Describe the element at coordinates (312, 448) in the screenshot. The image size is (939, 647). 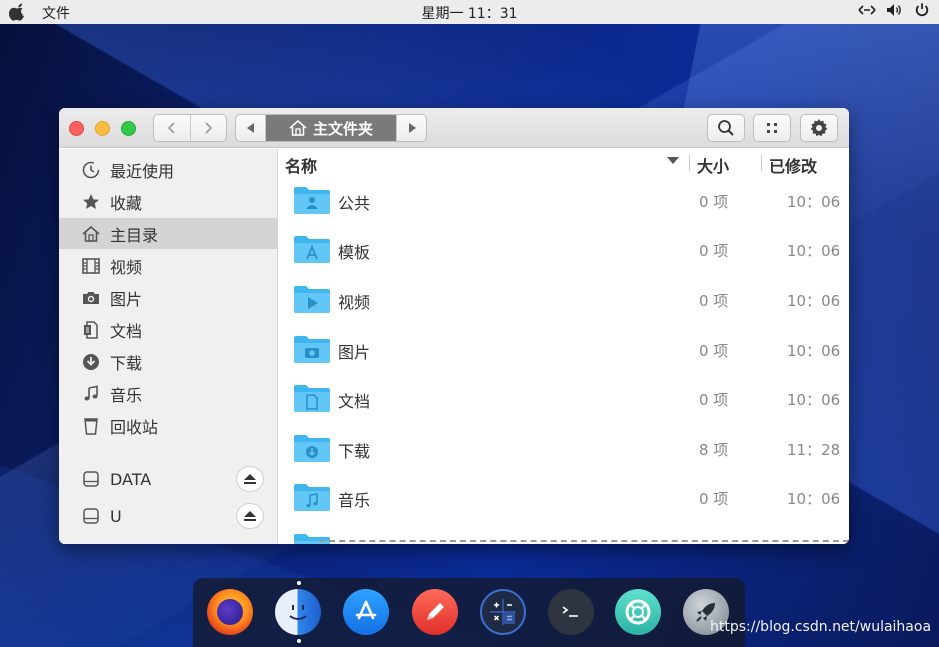
I see `downloads-folder-icon` at that location.